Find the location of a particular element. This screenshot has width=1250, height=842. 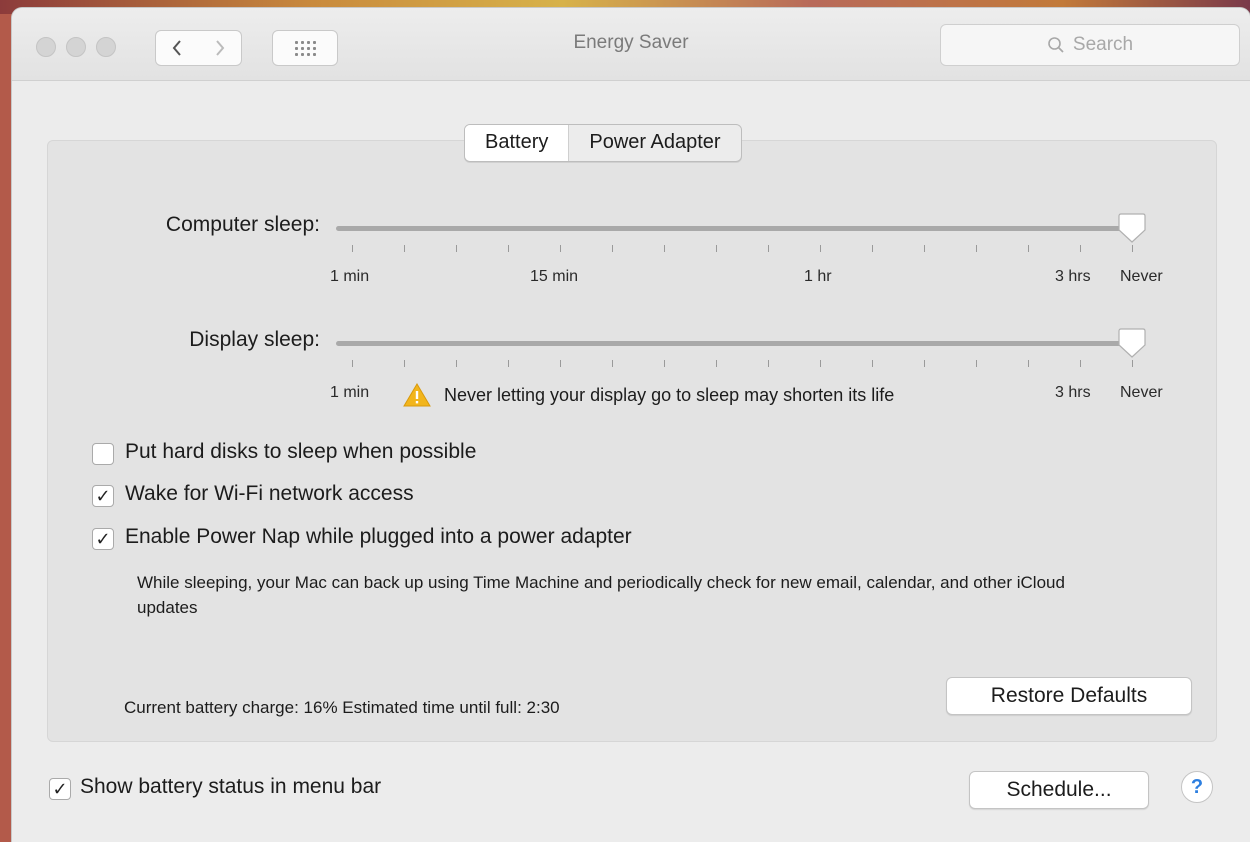

display-sleep-label: Display sleep: is located at coordinates (254, 339).